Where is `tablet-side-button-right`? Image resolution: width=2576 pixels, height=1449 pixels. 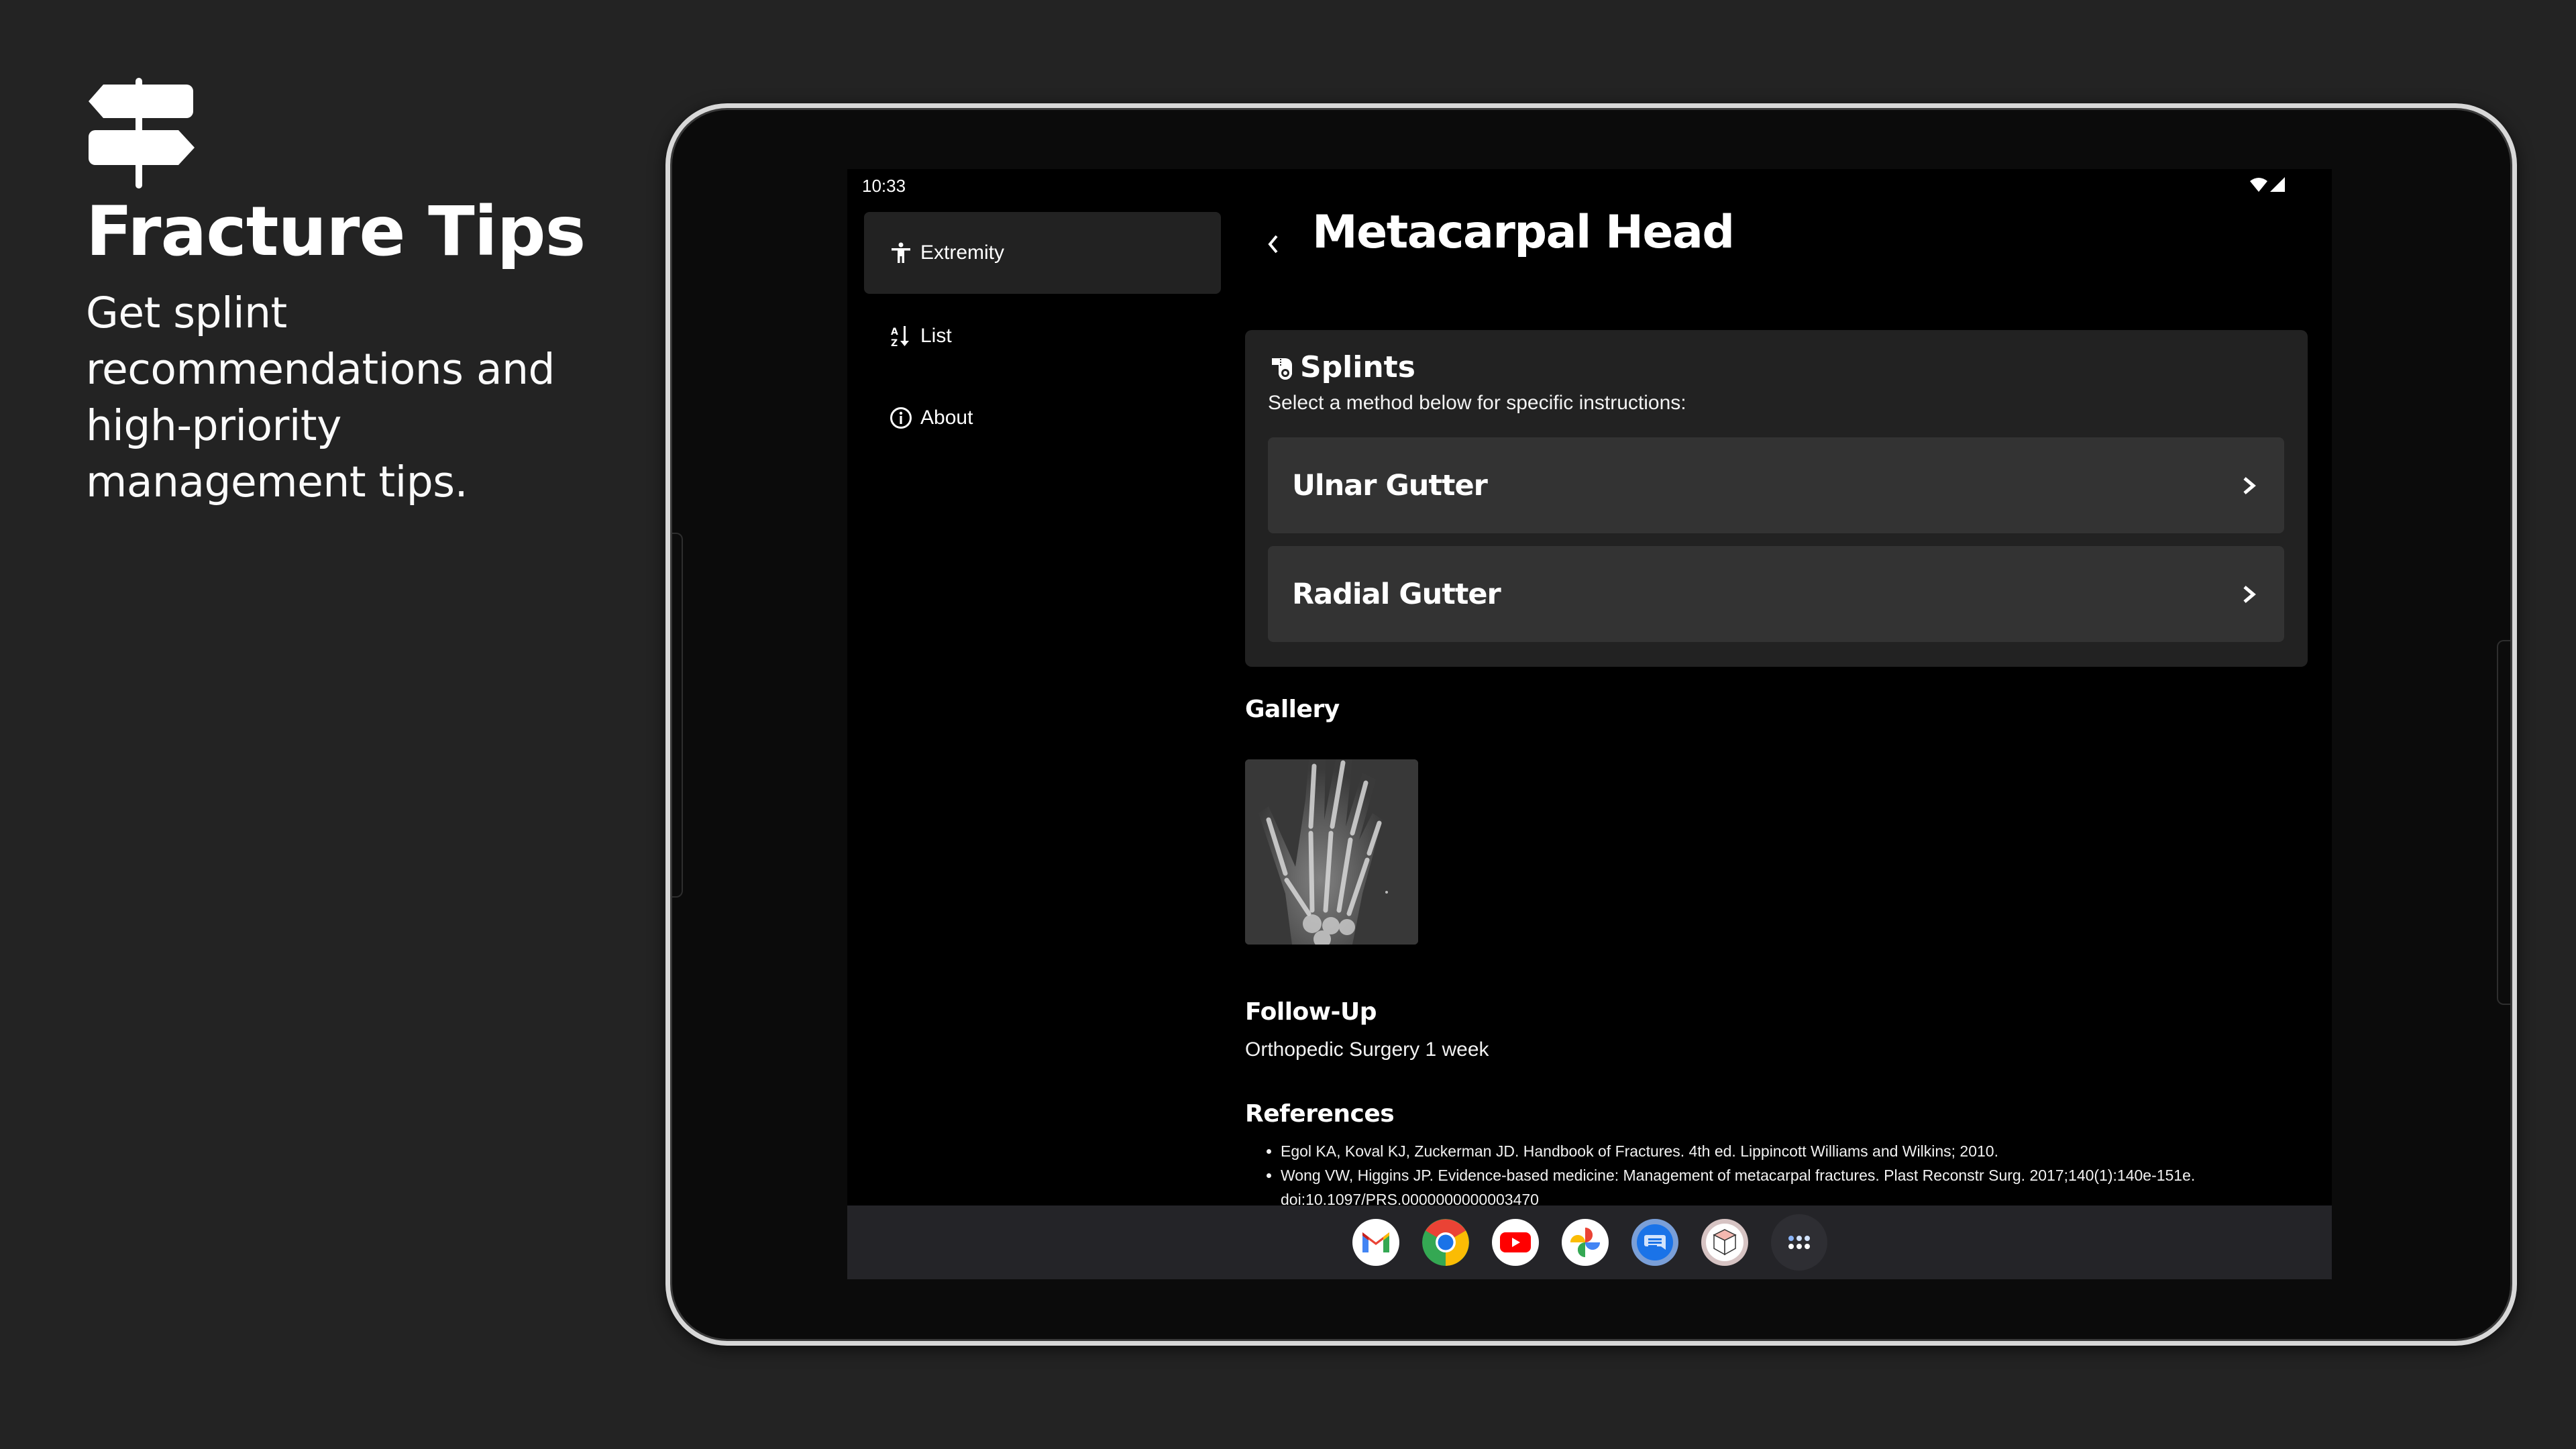
tablet-side-button-right is located at coordinates (2503, 822).